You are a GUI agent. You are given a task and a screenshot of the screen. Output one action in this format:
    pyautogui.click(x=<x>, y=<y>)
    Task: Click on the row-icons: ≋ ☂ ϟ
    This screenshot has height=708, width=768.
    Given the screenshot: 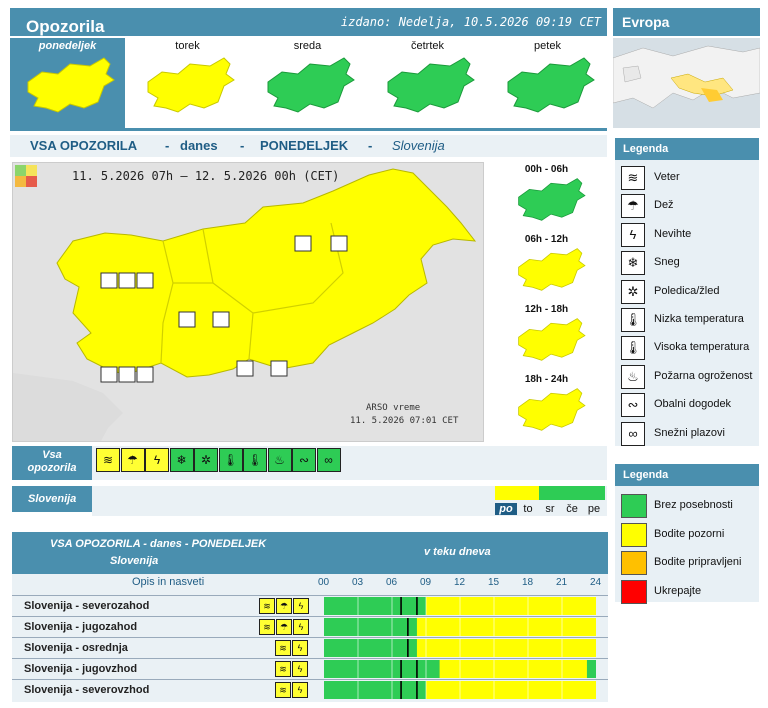 What is the action you would take?
    pyautogui.click(x=283, y=606)
    